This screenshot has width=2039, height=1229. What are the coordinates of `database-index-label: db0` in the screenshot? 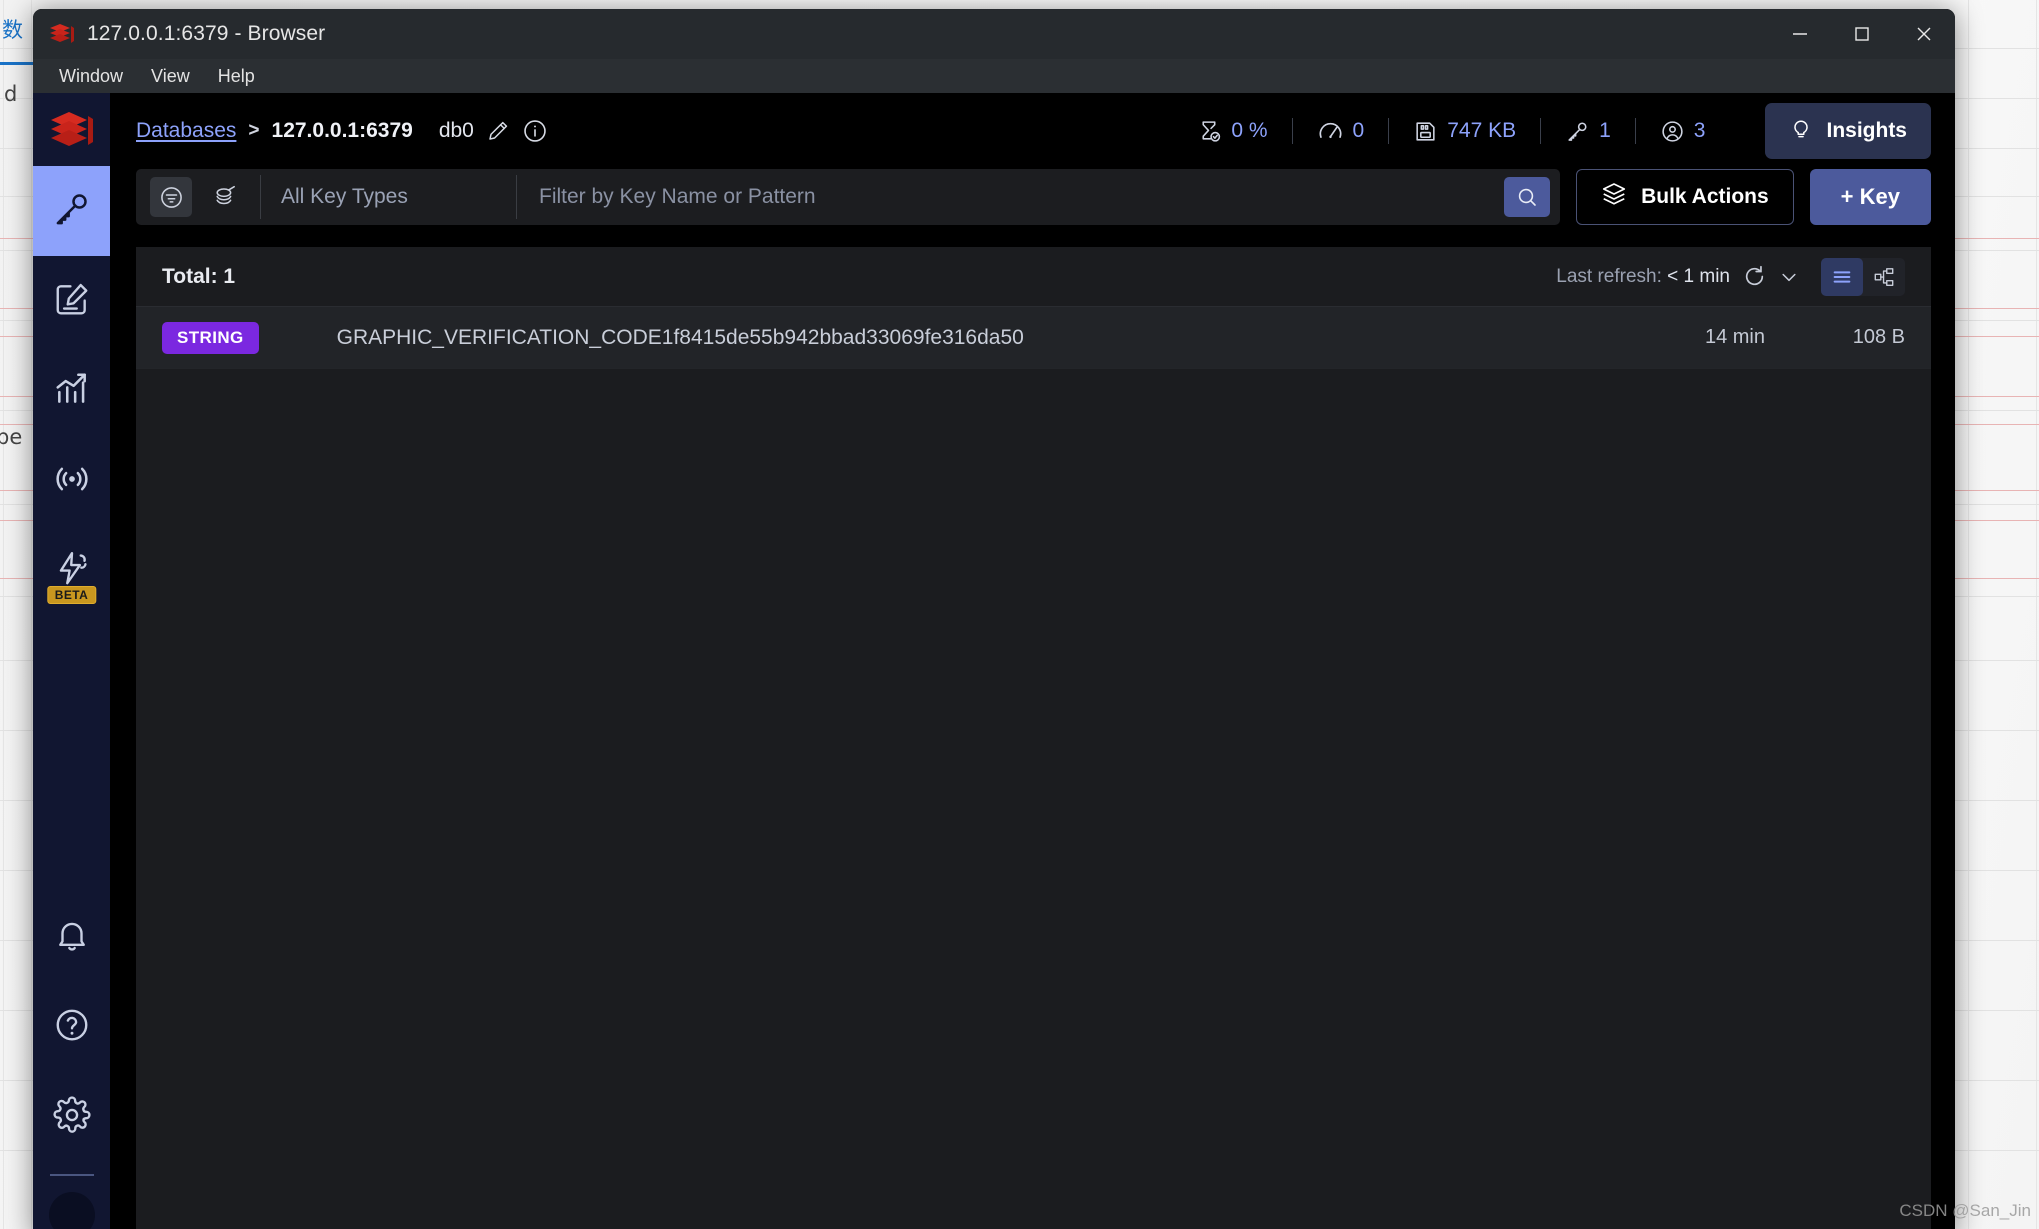 It's located at (456, 130).